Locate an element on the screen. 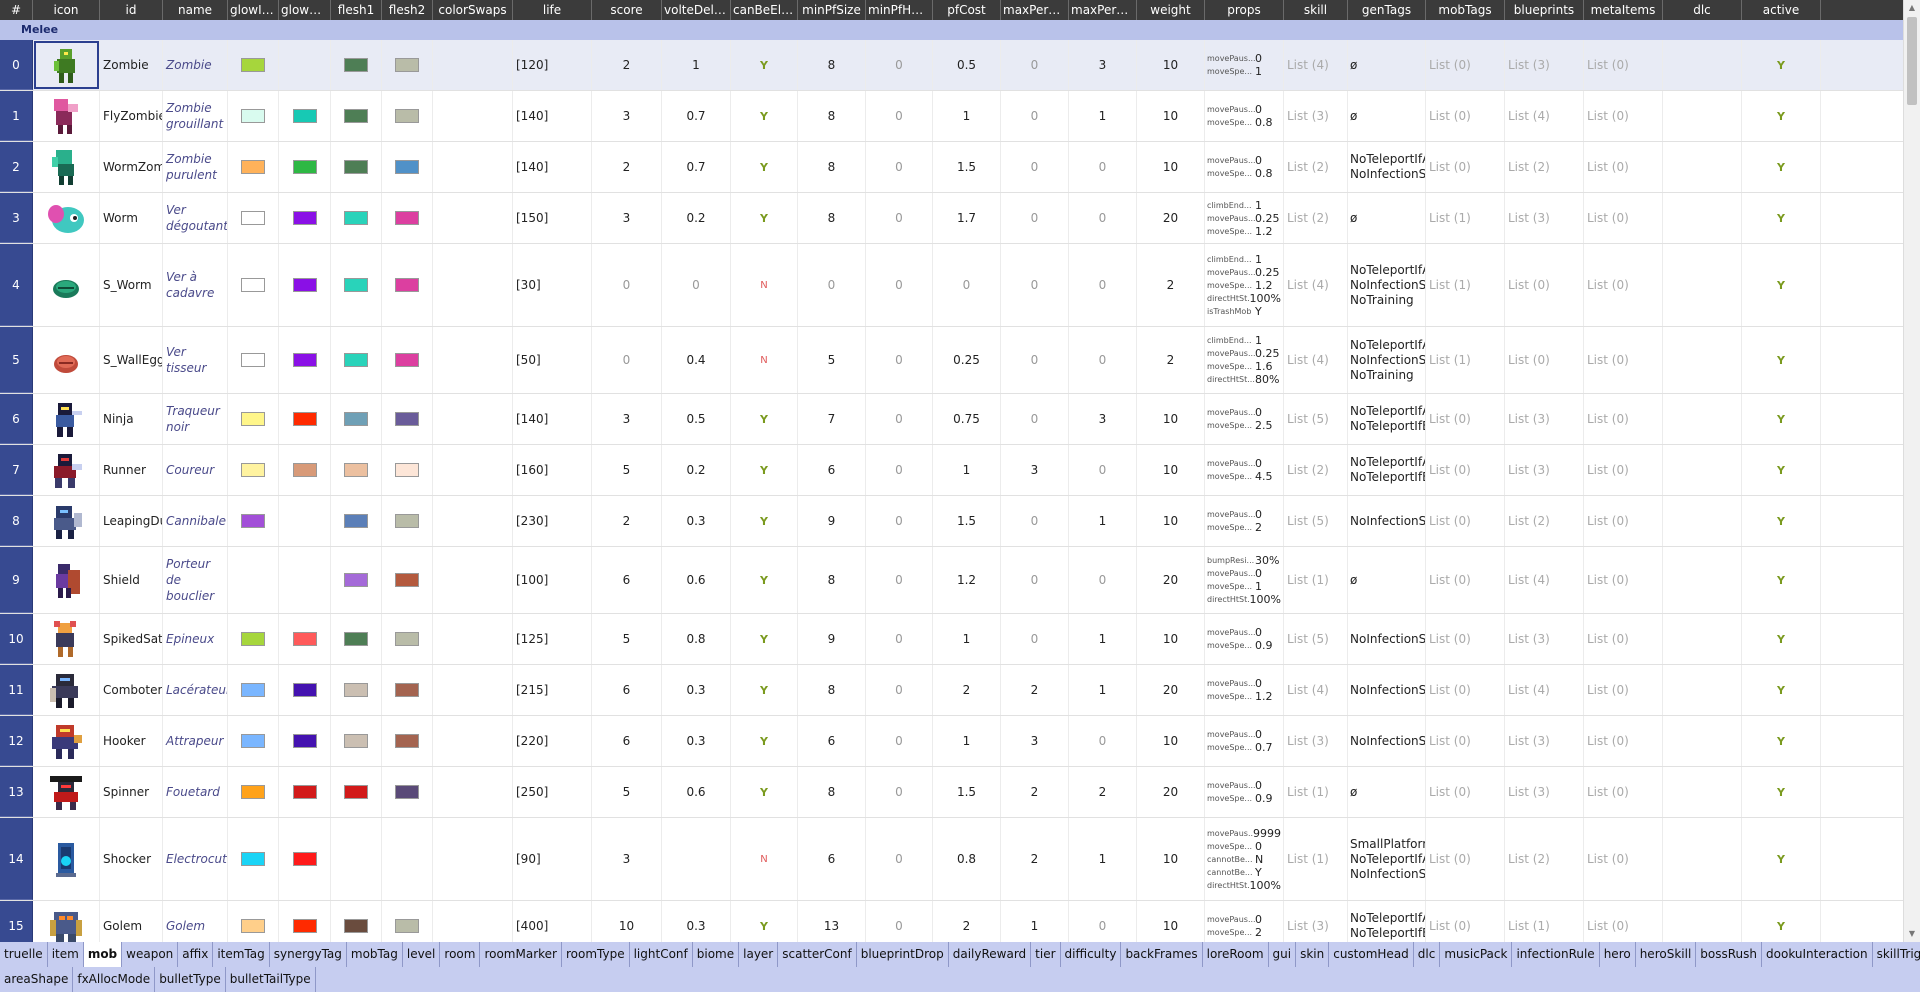 Image resolution: width=1920 pixels, height=992 pixels. tab-fxallocmode: fxAllocMode is located at coordinates (114, 979).